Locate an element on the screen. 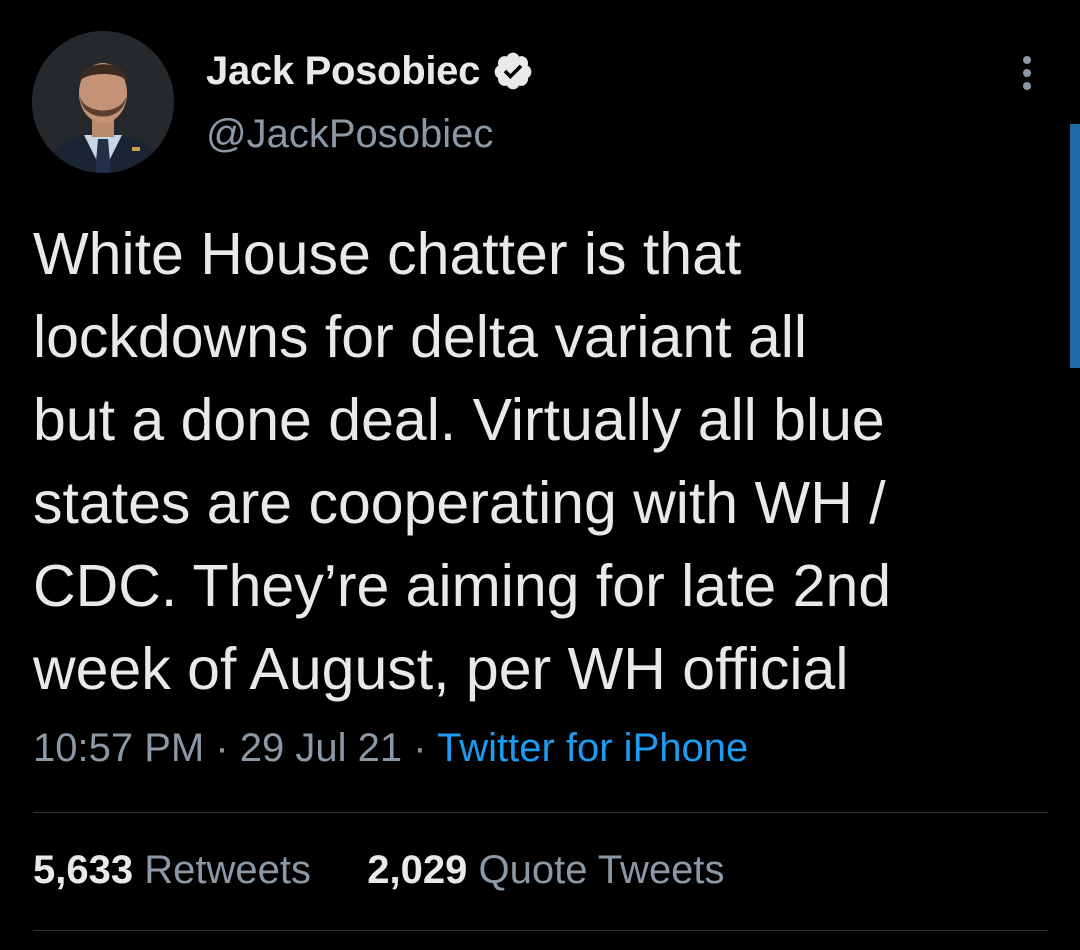 The image size is (1080, 950). more-options-icon is located at coordinates (1027, 73).